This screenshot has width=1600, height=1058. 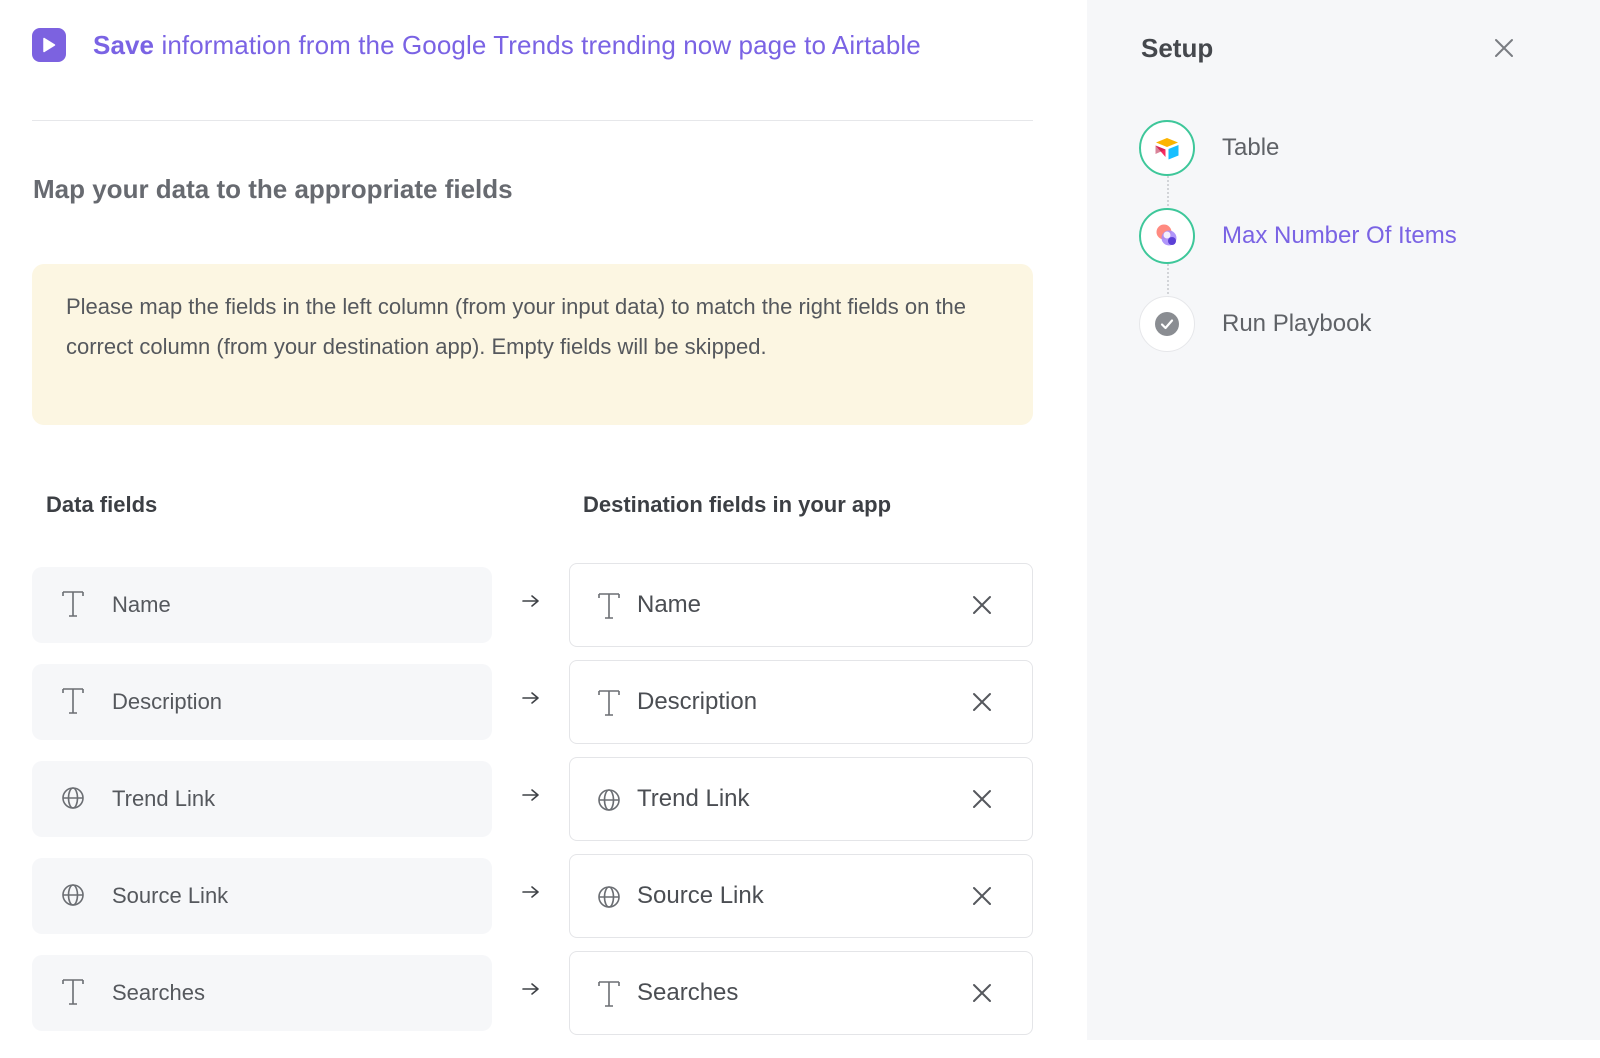 I want to click on field-mapping-row: Source Link Source Link, so click(x=543, y=896).